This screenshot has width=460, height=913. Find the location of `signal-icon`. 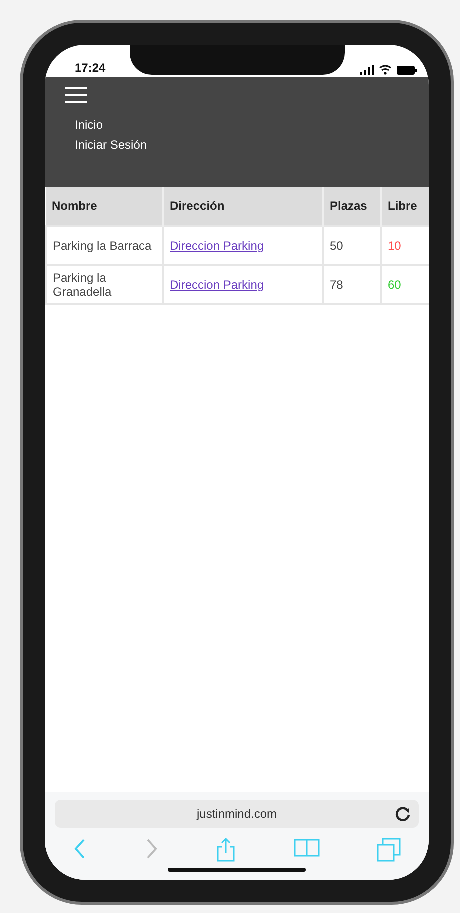

signal-icon is located at coordinates (367, 70).